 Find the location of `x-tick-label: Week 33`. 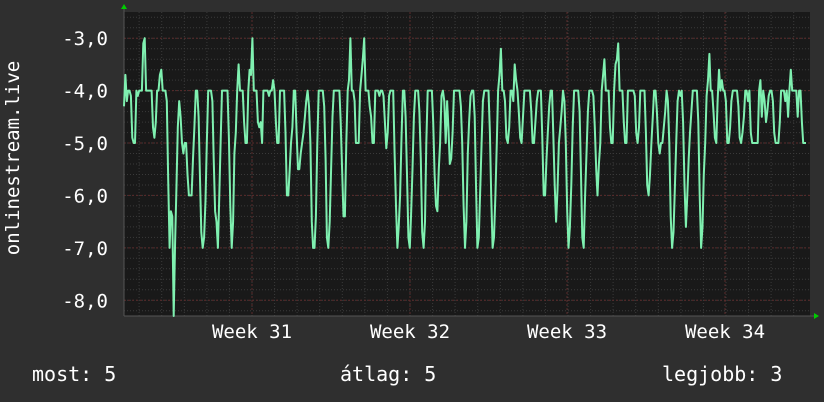

x-tick-label: Week 33 is located at coordinates (567, 332).